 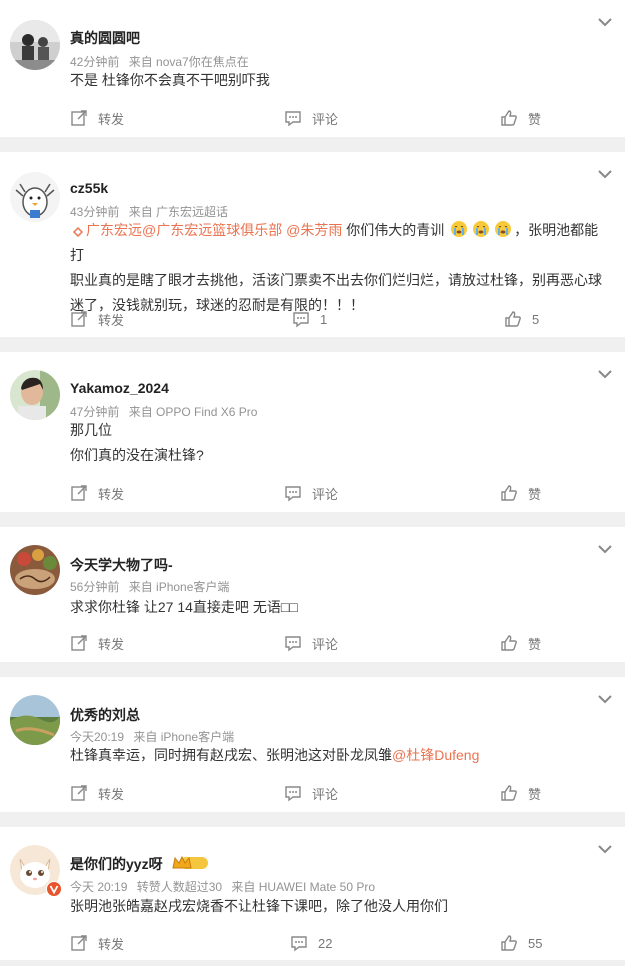 I want to click on comment-text: 求求你杜锋 让27 14直接走吧 无语□□, so click(x=184, y=607).